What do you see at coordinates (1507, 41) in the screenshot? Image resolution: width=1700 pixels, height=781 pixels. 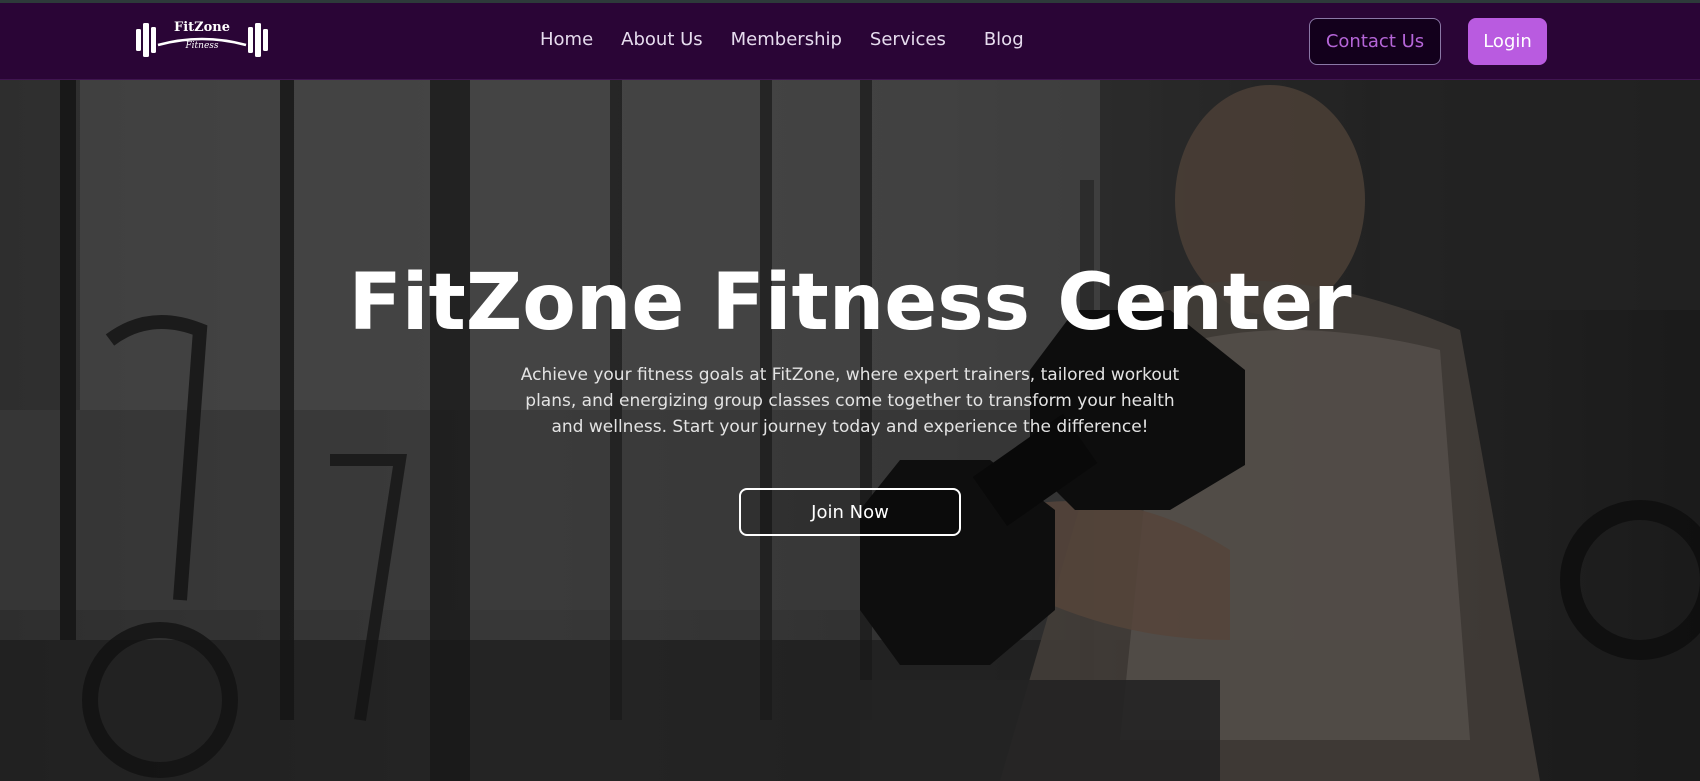 I see `login-button: Login` at bounding box center [1507, 41].